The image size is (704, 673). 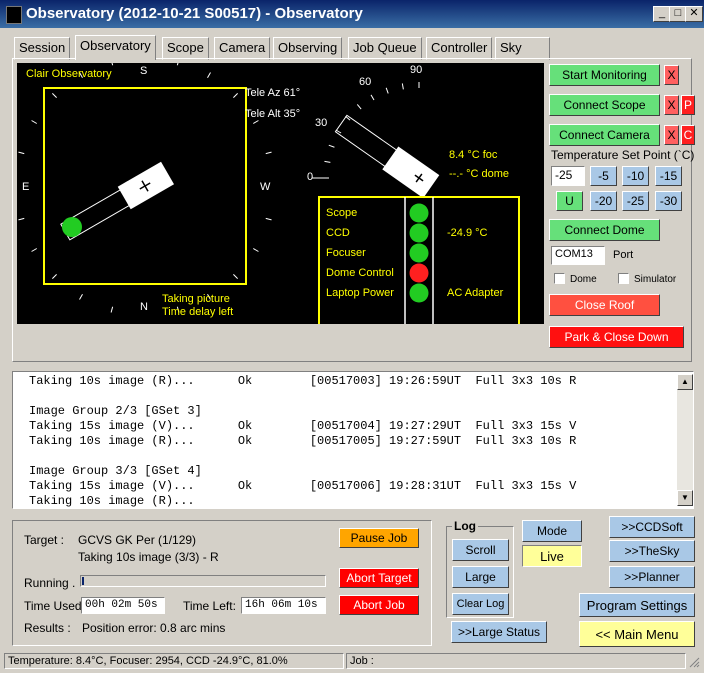 What do you see at coordinates (668, 201) in the screenshot?
I see `temp-button-30: -30` at bounding box center [668, 201].